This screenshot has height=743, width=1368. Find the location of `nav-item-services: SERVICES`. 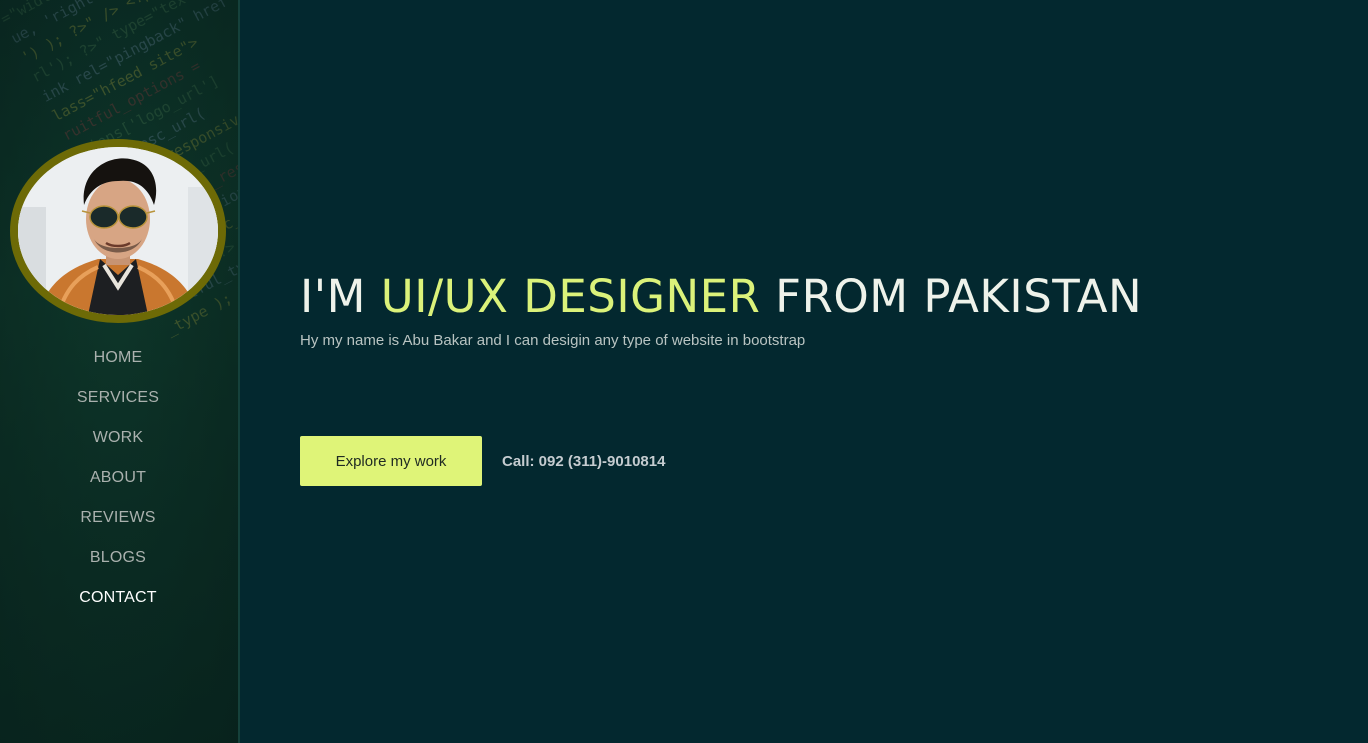

nav-item-services: SERVICES is located at coordinates (118, 398).